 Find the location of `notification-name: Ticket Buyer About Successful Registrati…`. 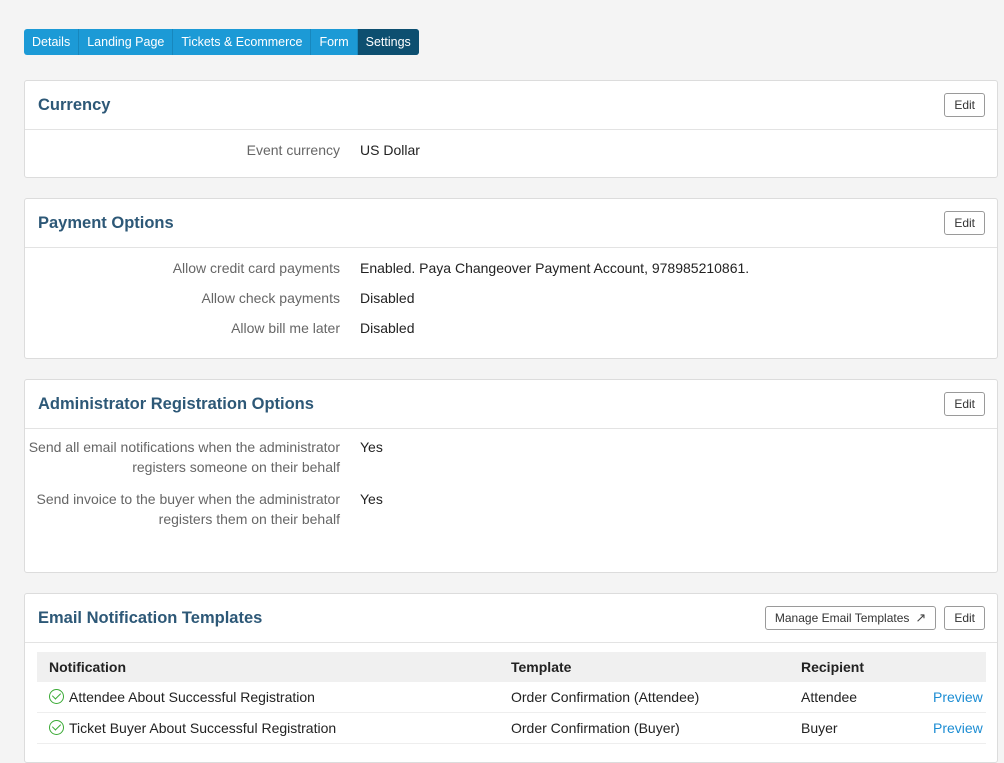

notification-name: Ticket Buyer About Successful Registrati… is located at coordinates (203, 728).